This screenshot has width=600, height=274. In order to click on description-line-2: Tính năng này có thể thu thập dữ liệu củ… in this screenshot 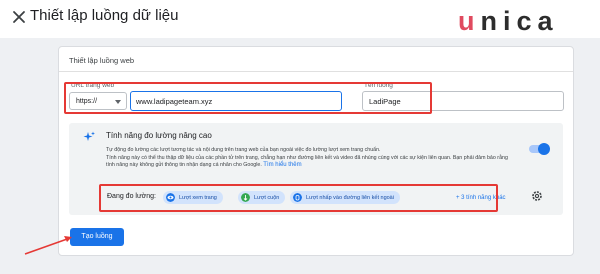, I will do `click(307, 161)`.